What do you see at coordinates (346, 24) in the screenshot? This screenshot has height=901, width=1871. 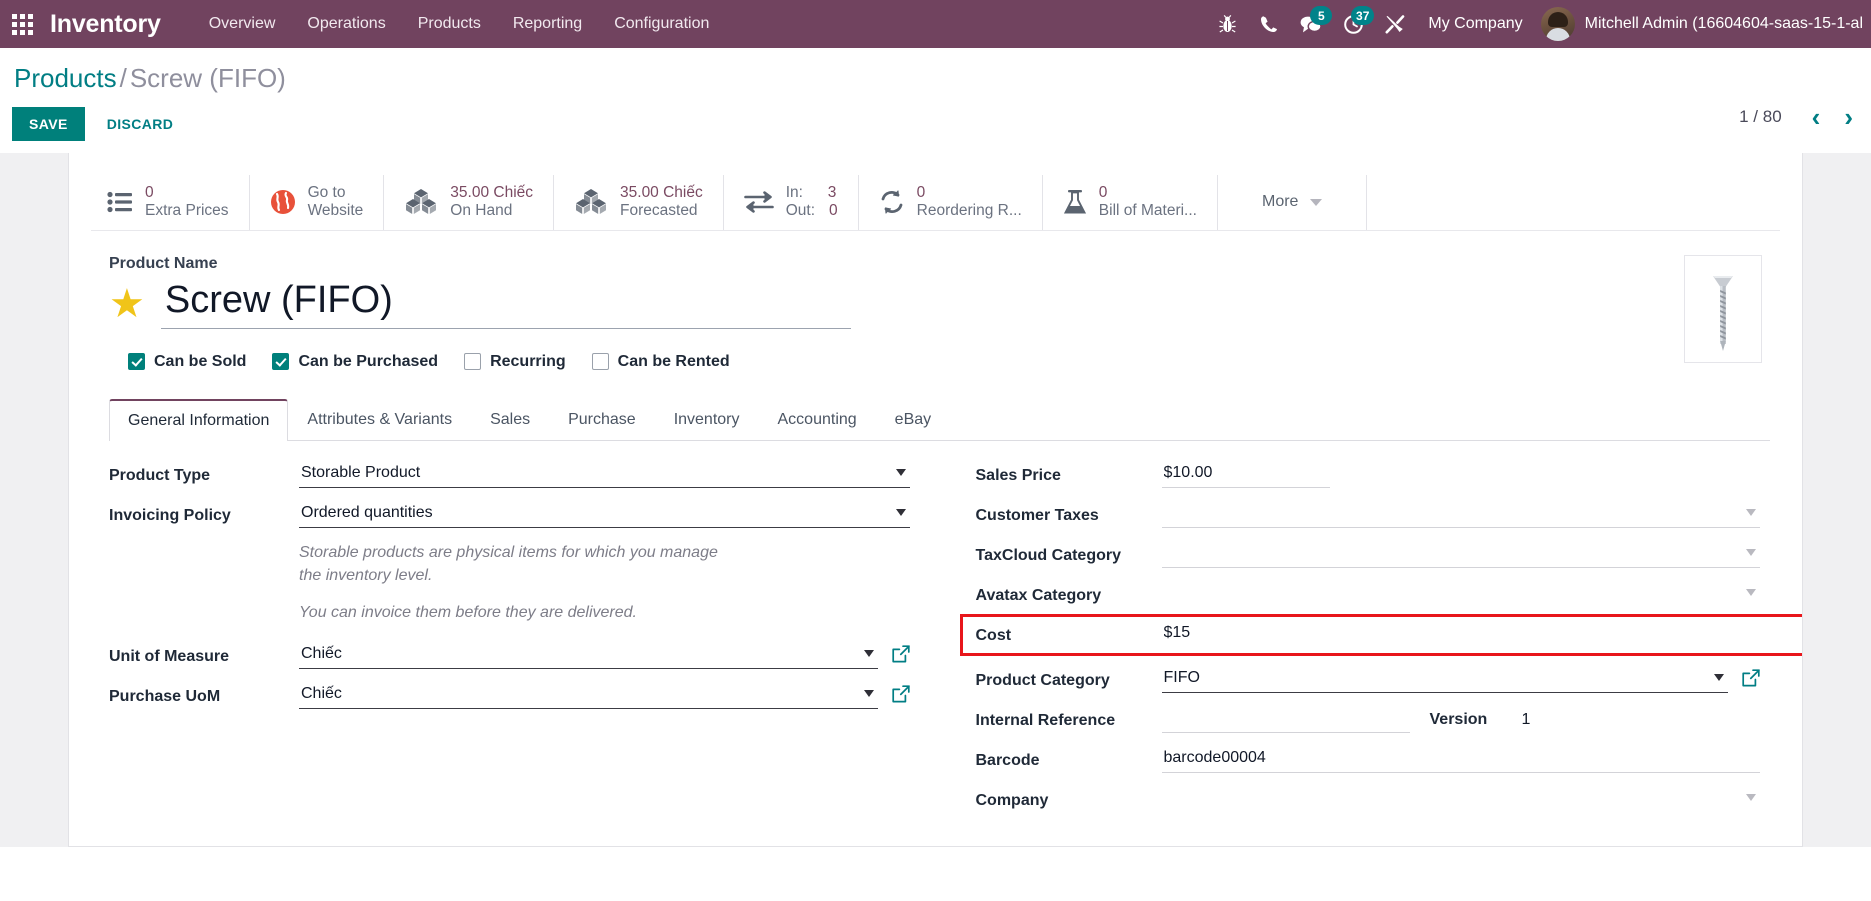 I see `menu-operations: Operations` at bounding box center [346, 24].